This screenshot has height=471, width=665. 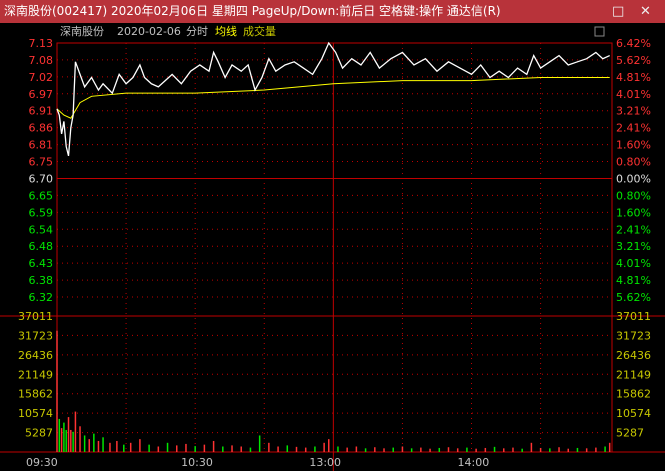 What do you see at coordinates (41, 229) in the screenshot?
I see `price-tick: 6.54` at bounding box center [41, 229].